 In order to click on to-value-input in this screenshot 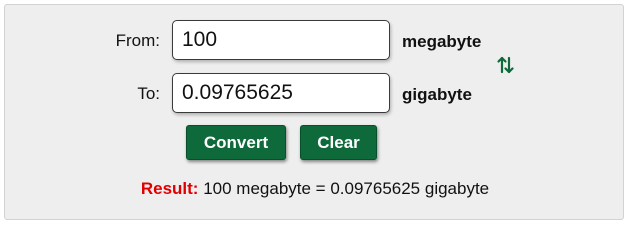, I will do `click(281, 93)`.